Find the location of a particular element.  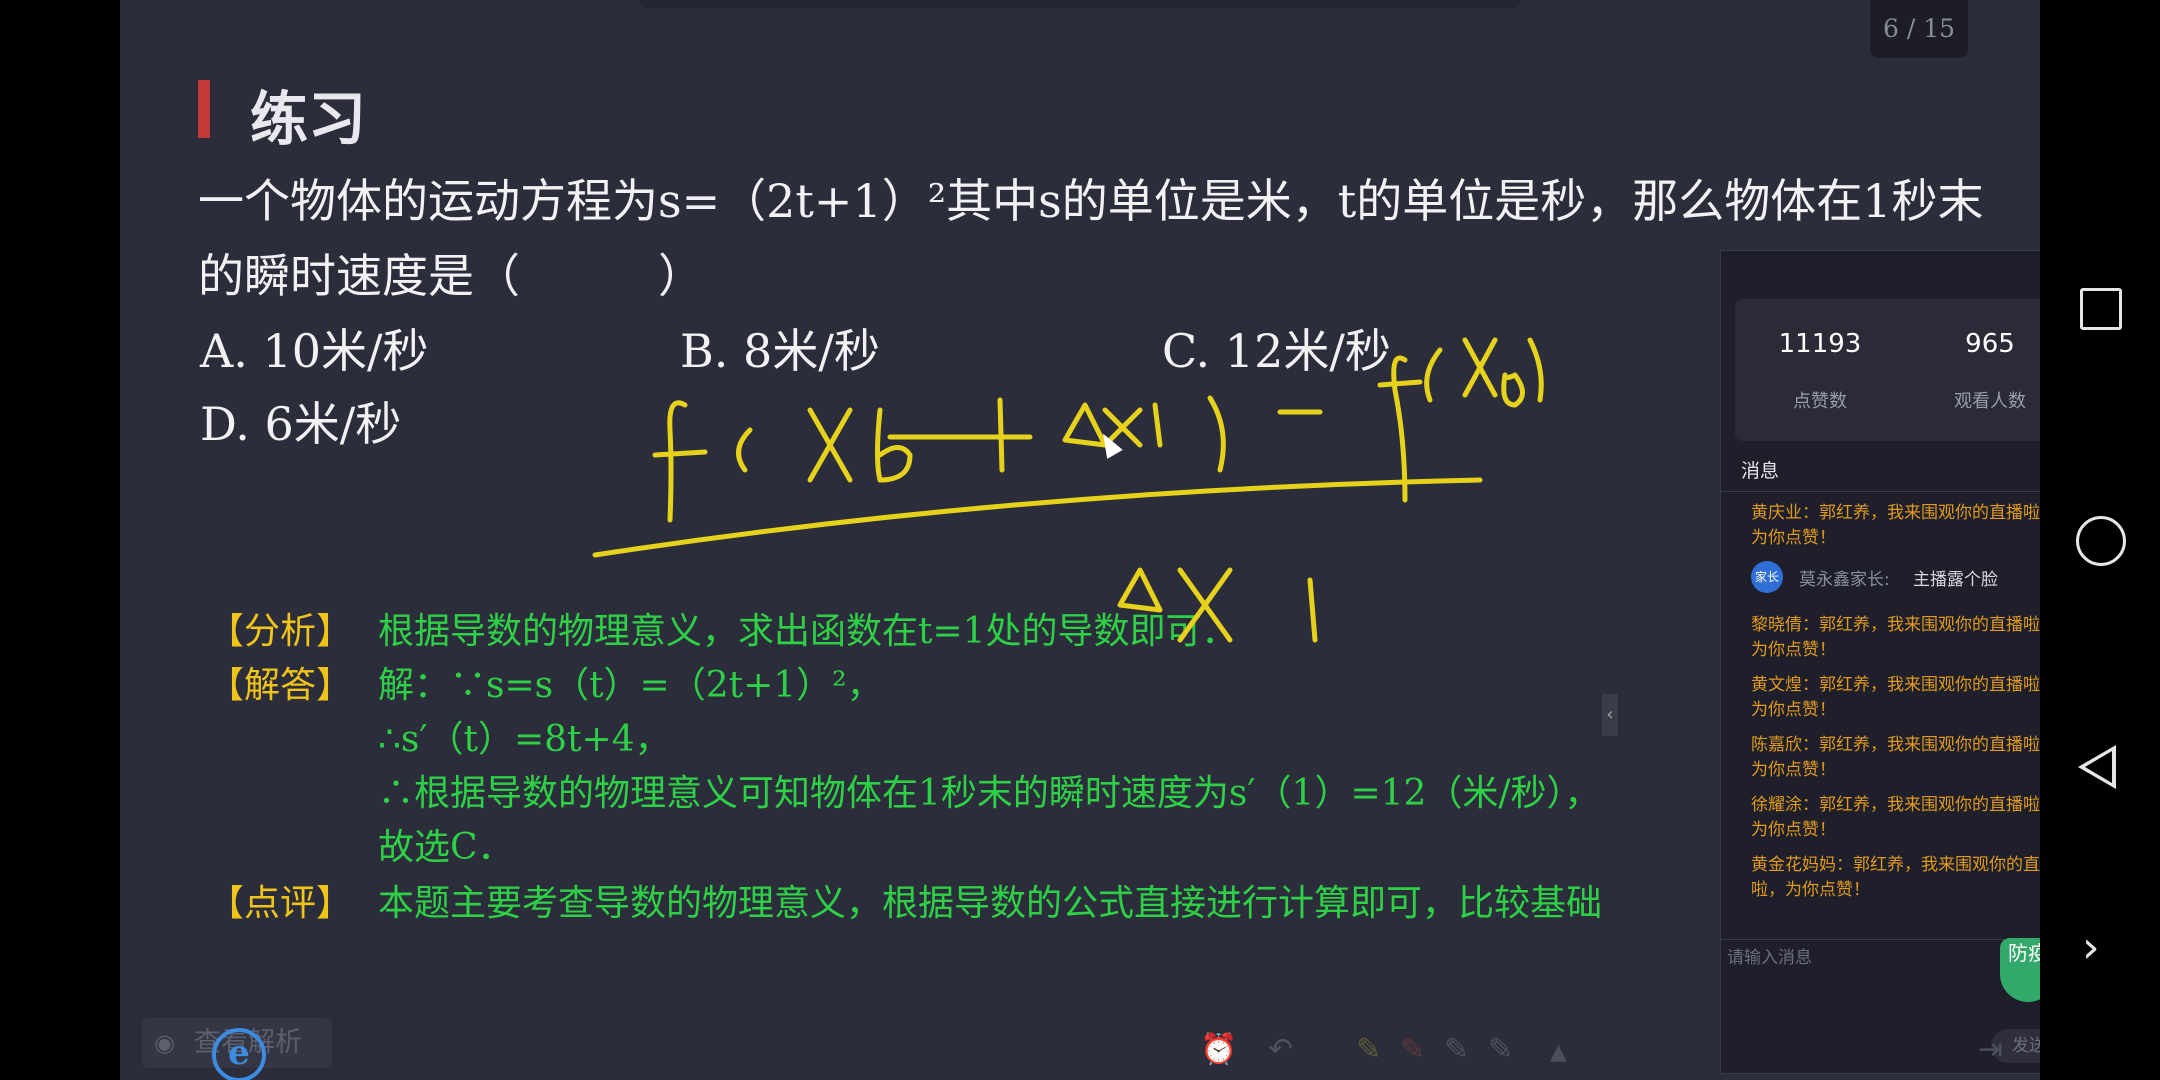

recents-icon is located at coordinates (2101, 309).